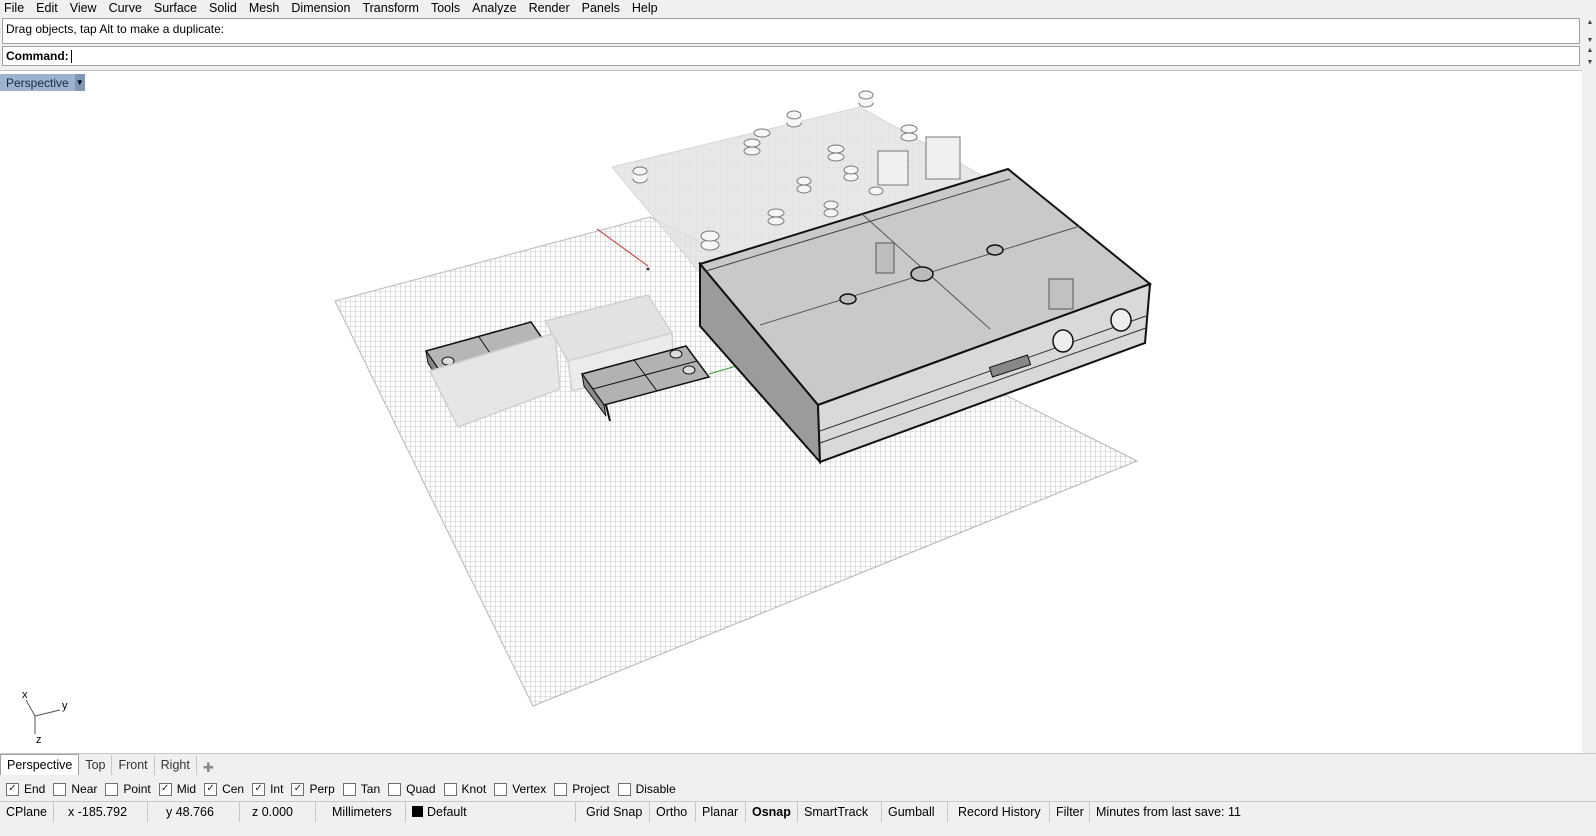 This screenshot has height=836, width=1596. Describe the element at coordinates (721, 812) in the screenshot. I see `planar-button: Planar` at that location.